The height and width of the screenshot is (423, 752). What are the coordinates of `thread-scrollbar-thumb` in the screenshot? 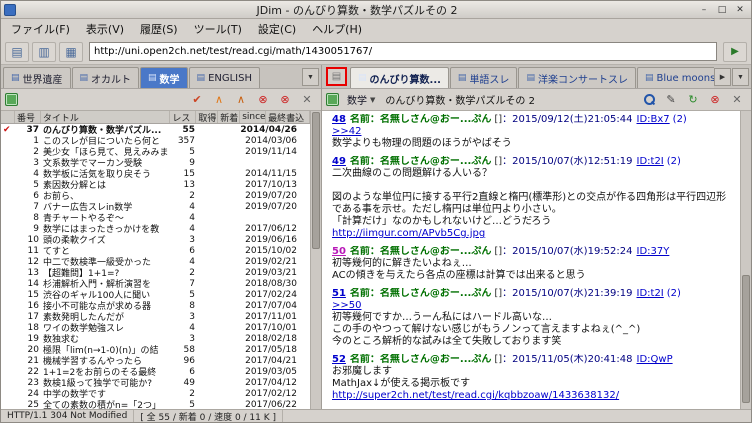 It's located at (746, 339).